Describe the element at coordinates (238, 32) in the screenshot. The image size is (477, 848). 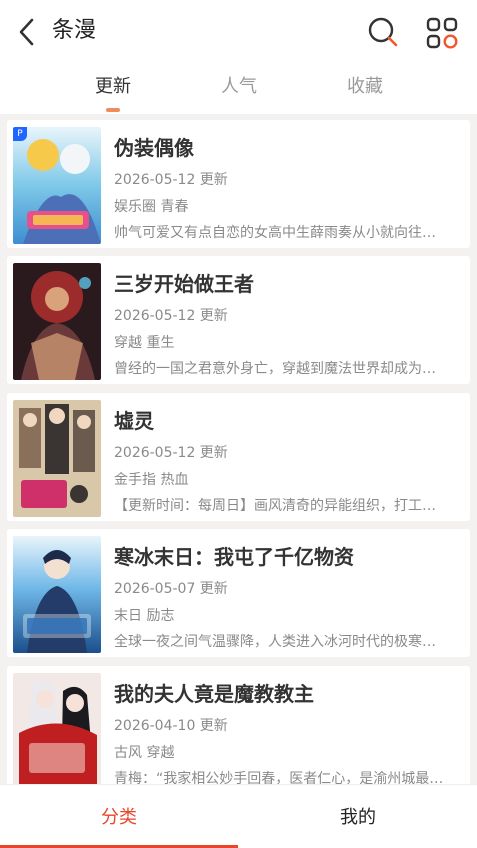
I see `top-bar: 条漫` at that location.